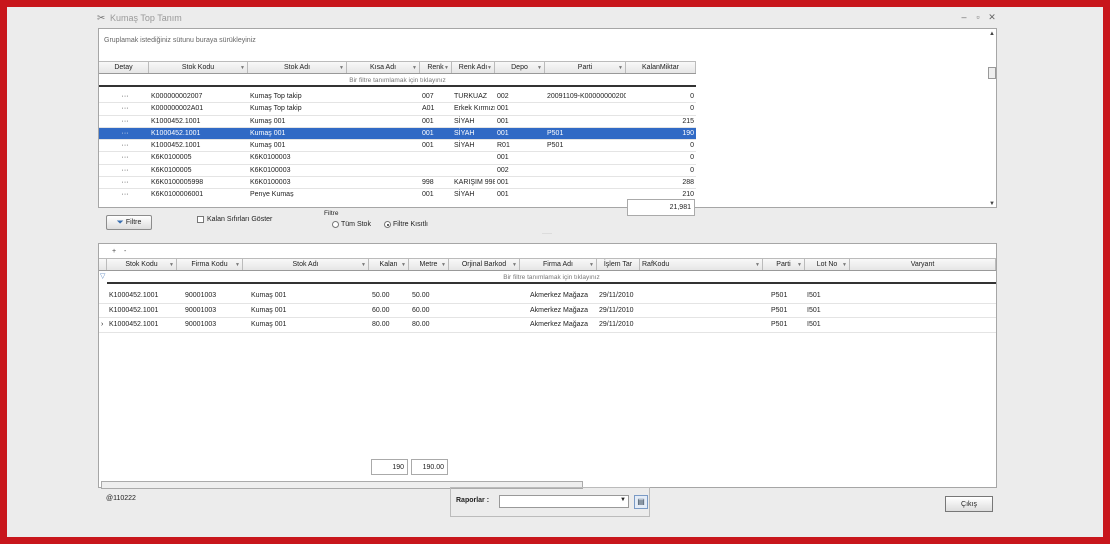 The image size is (1110, 544). Describe the element at coordinates (688, 194) in the screenshot. I see `table-cell: 210` at that location.